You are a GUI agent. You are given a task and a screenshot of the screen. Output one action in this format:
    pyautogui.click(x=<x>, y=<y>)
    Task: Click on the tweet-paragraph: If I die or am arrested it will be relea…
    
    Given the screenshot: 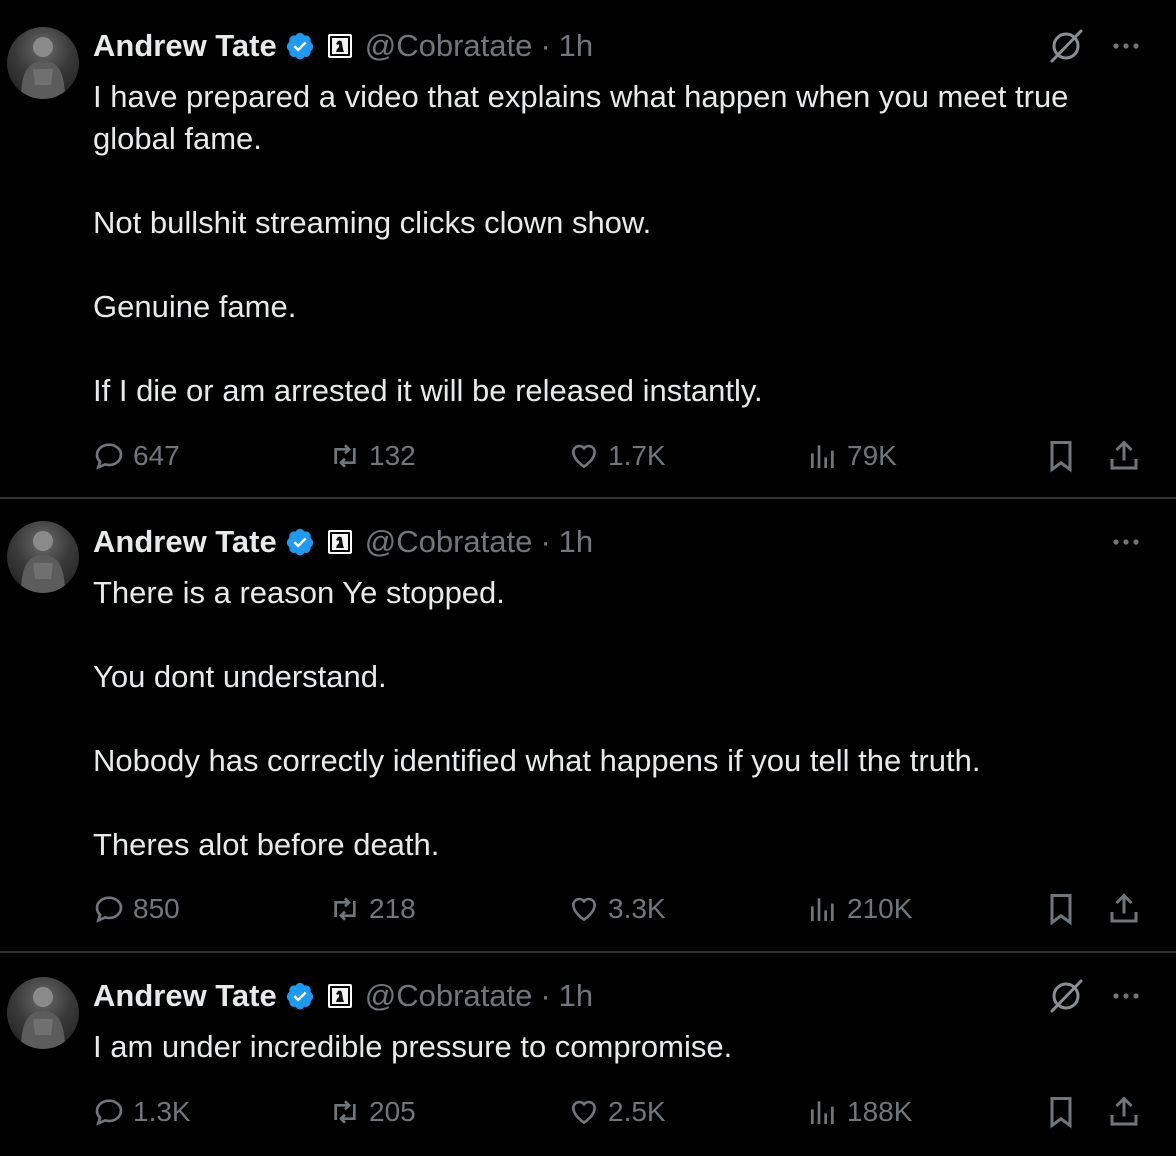 What is the action you would take?
    pyautogui.click(x=428, y=390)
    